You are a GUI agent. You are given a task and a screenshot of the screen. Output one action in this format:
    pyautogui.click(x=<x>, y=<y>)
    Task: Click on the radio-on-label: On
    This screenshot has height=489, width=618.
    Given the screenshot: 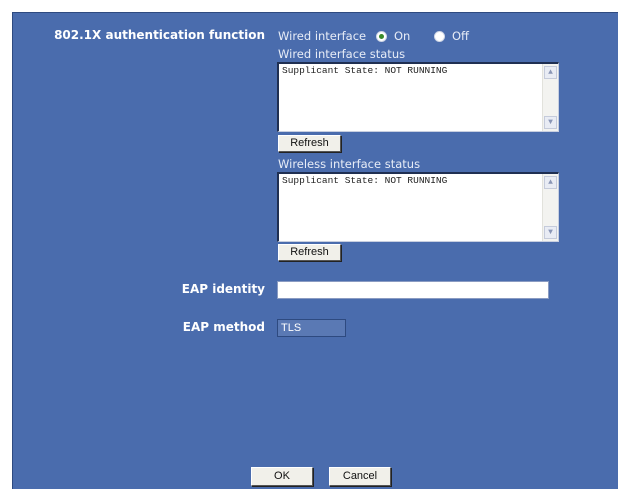 What is the action you would take?
    pyautogui.click(x=402, y=36)
    